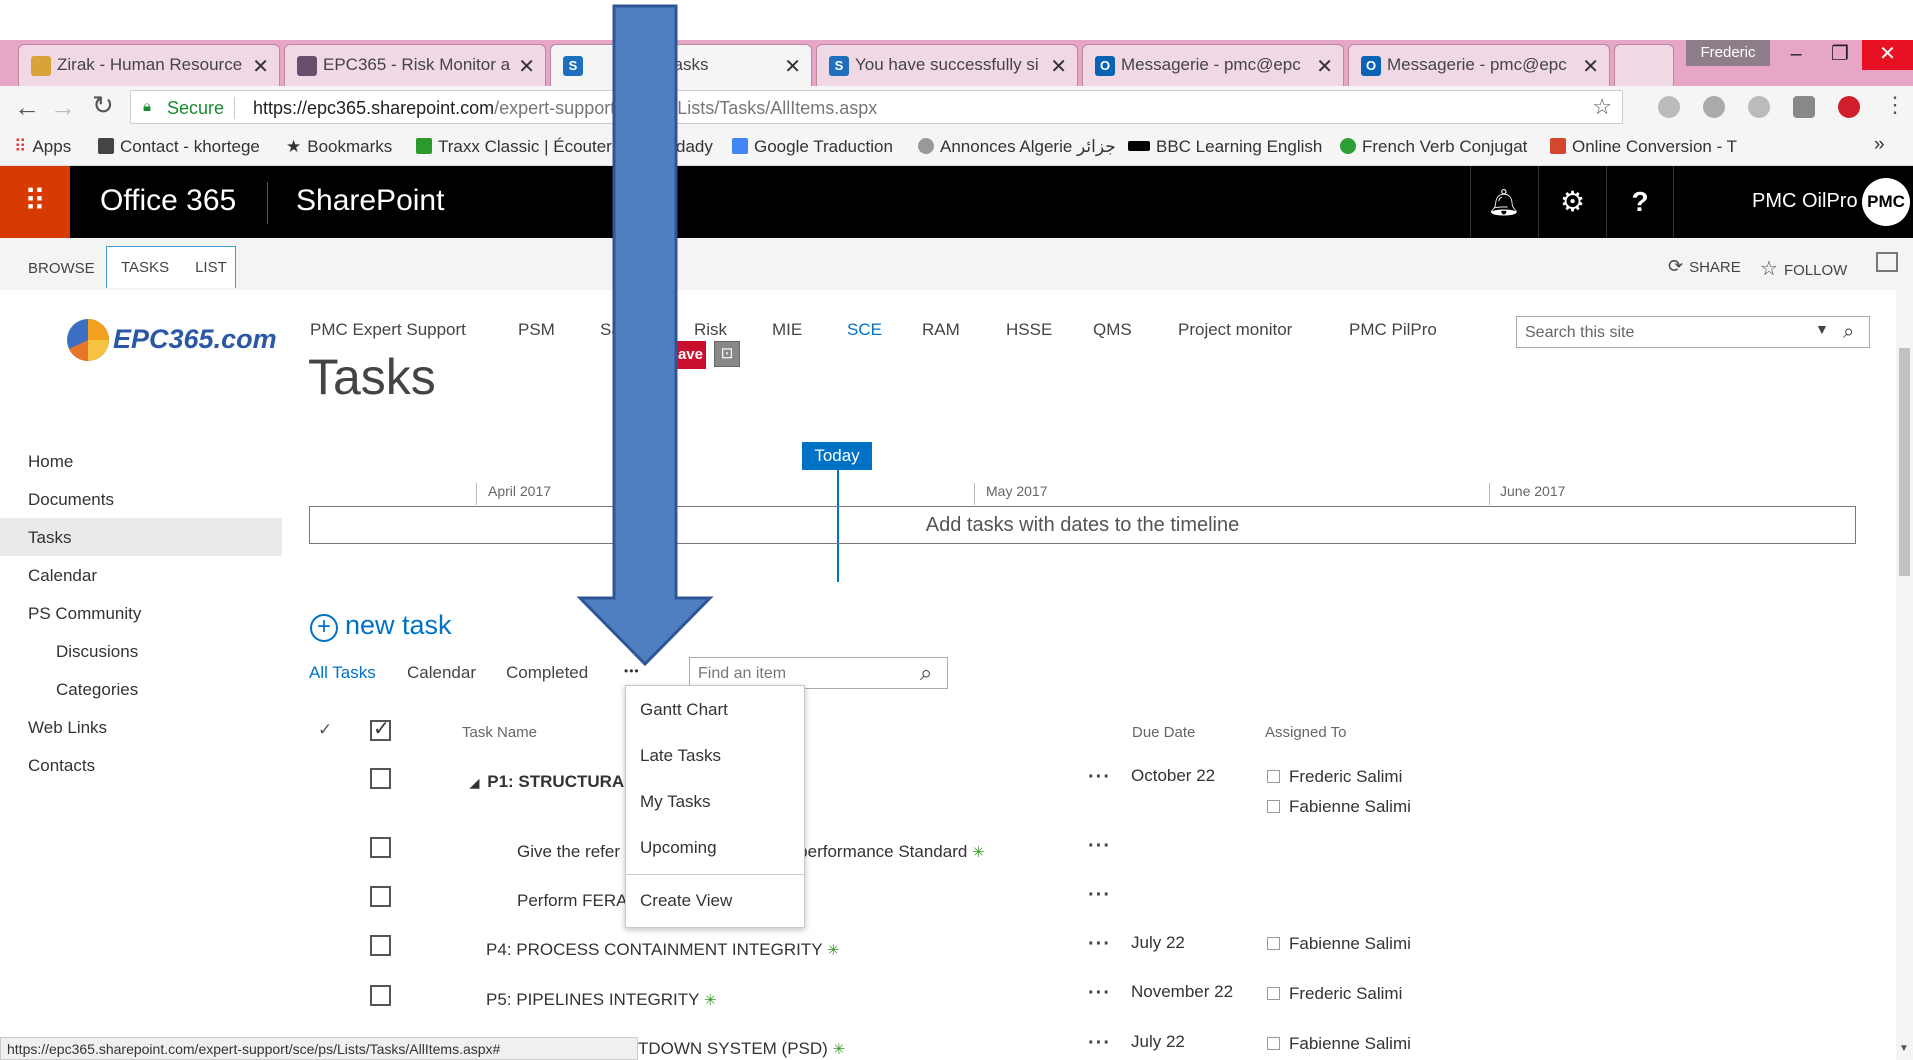  I want to click on bookmark-item: Google Traduction, so click(812, 147).